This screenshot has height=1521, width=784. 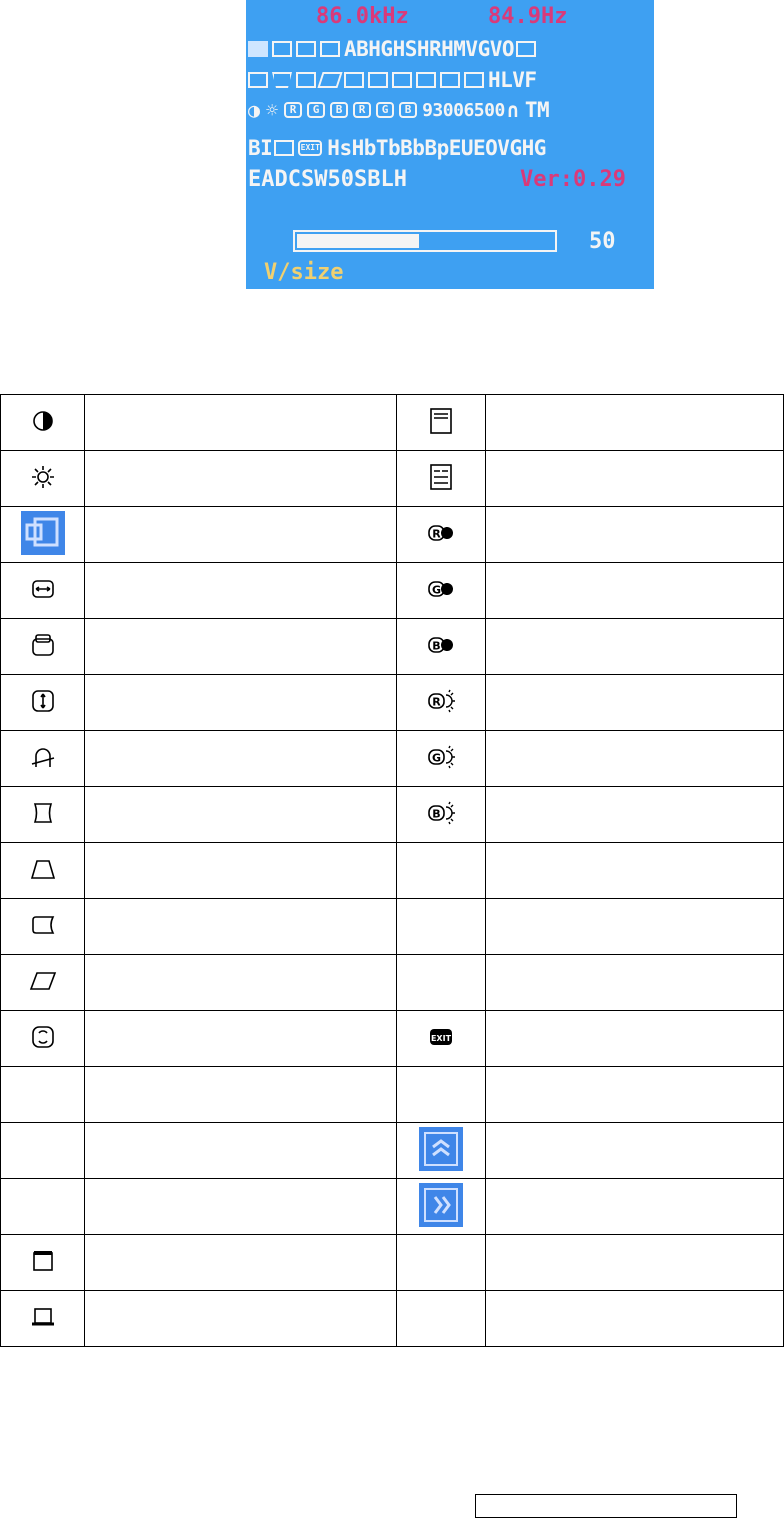 I want to click on legend-icon-cell: B, so click(x=441, y=646).